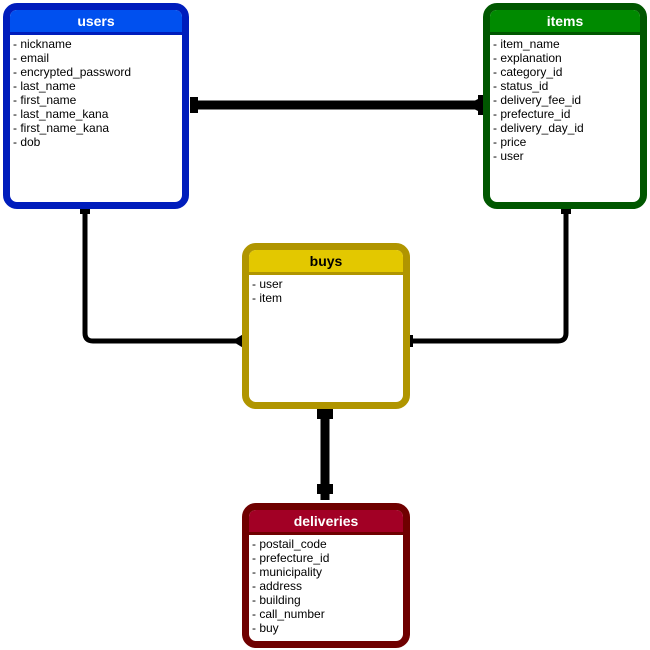 The height and width of the screenshot is (650, 650). Describe the element at coordinates (326, 522) in the screenshot. I see `entity-deliveries-title: deliveries` at that location.